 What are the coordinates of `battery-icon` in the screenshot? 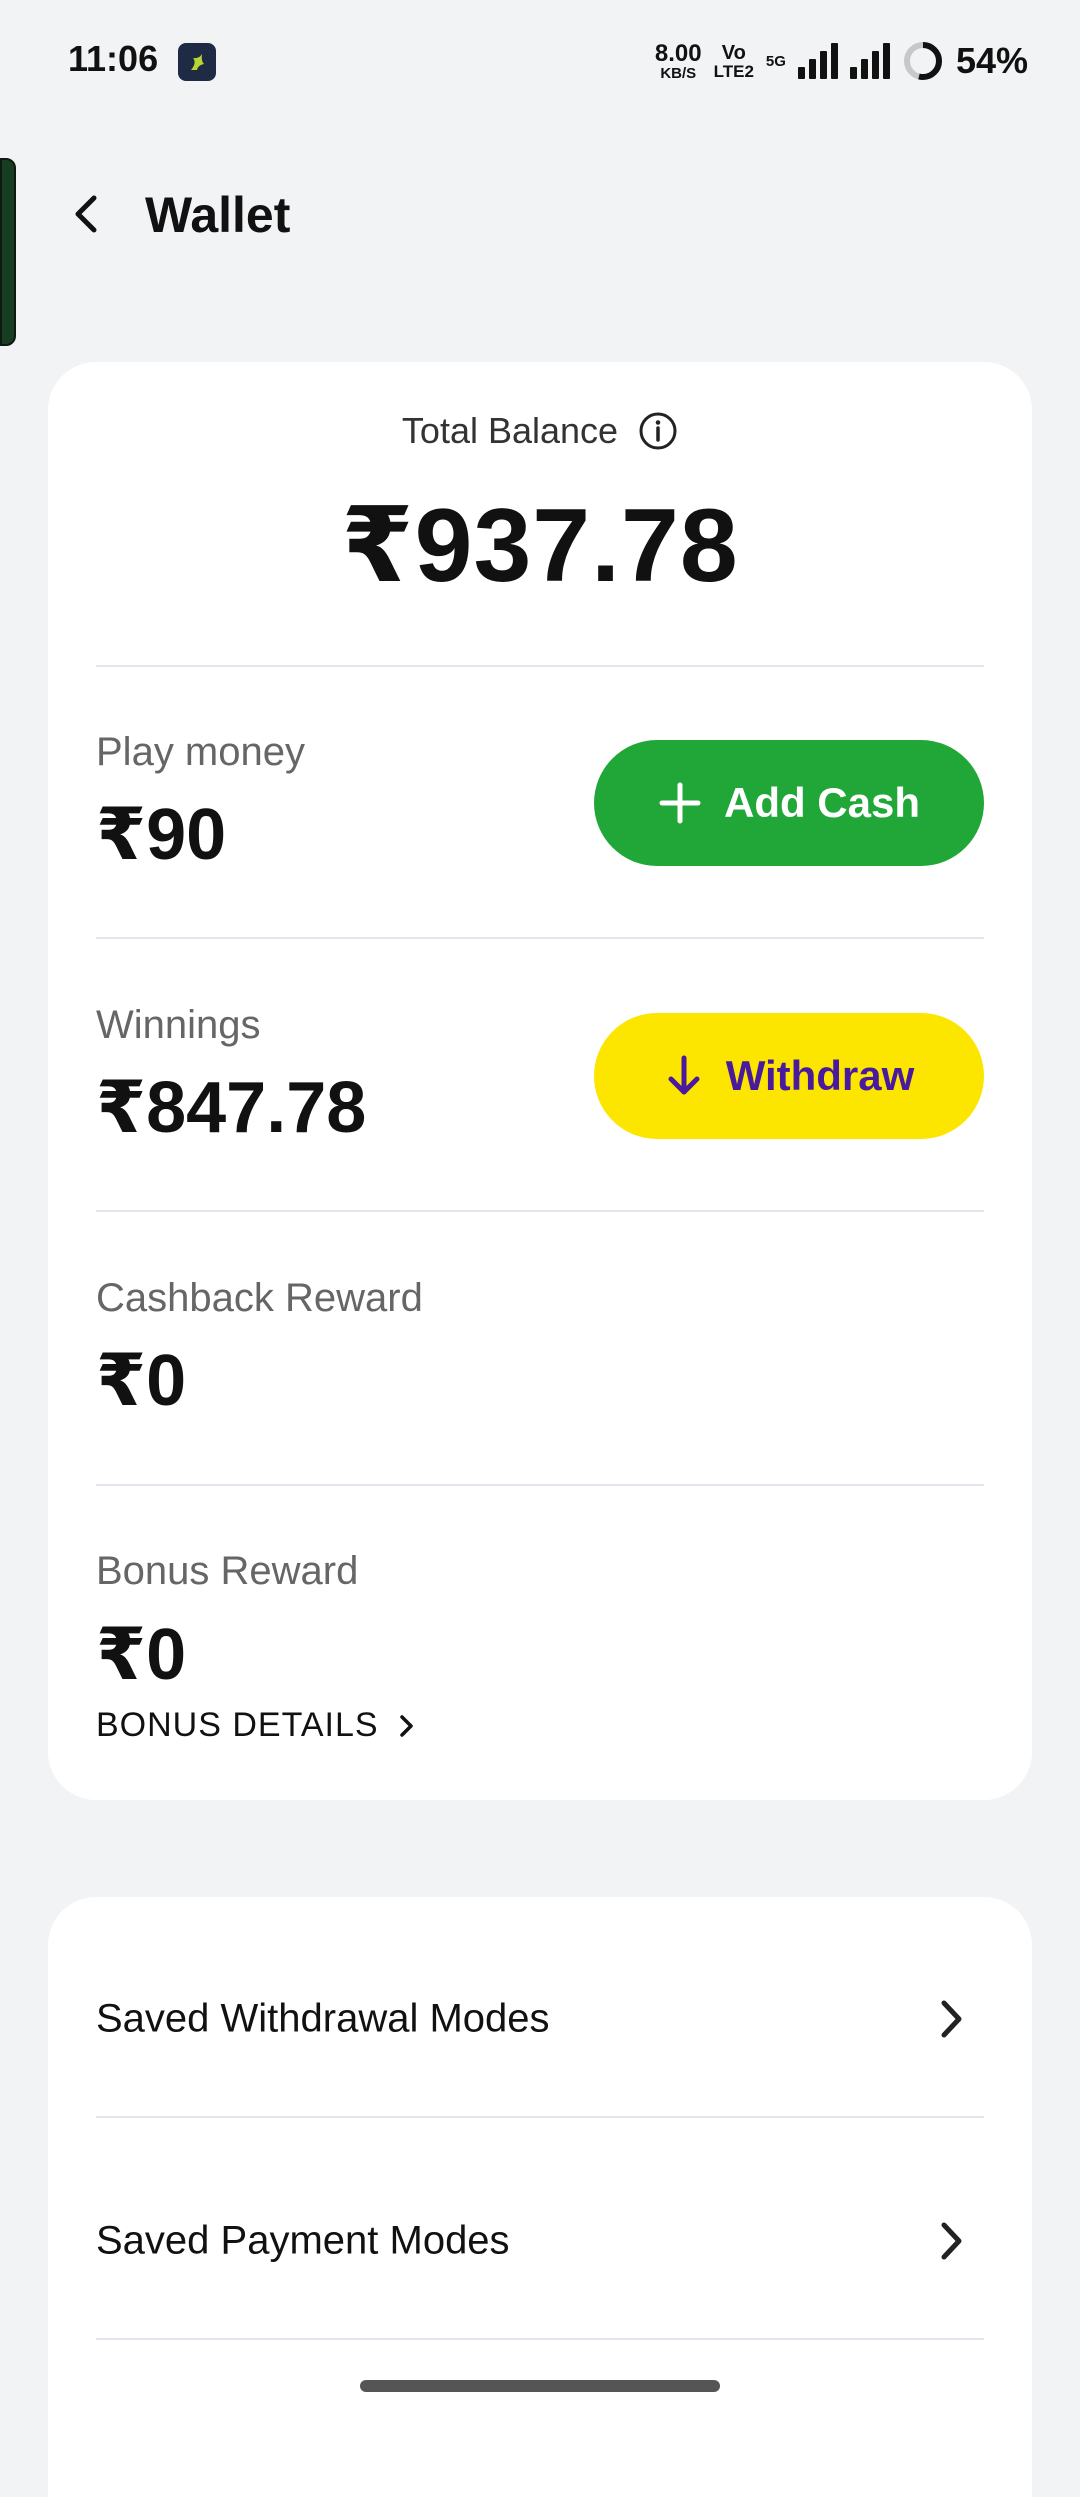 It's located at (923, 61).